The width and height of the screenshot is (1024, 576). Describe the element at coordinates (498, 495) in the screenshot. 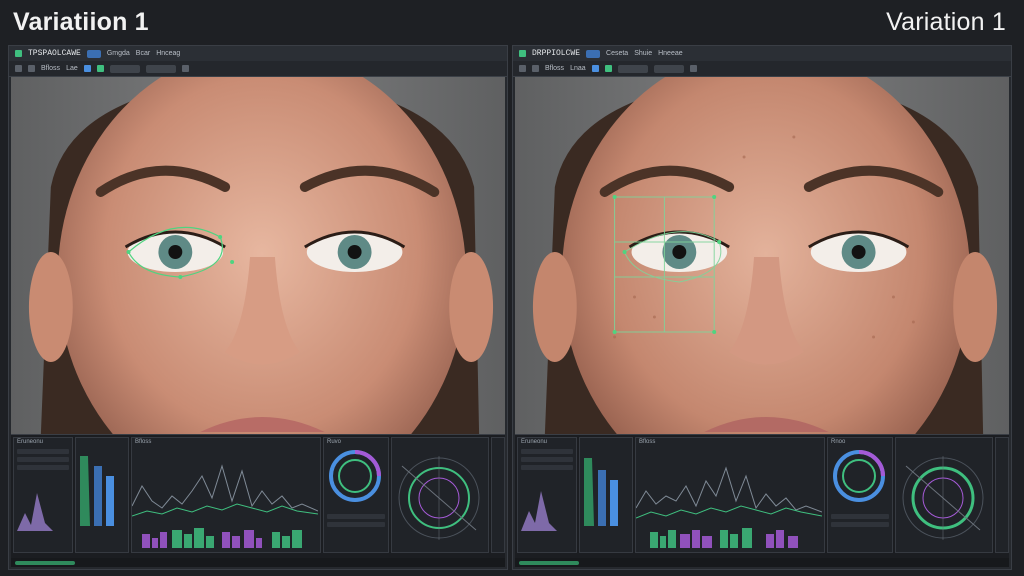

I see `left-scrollbar` at that location.